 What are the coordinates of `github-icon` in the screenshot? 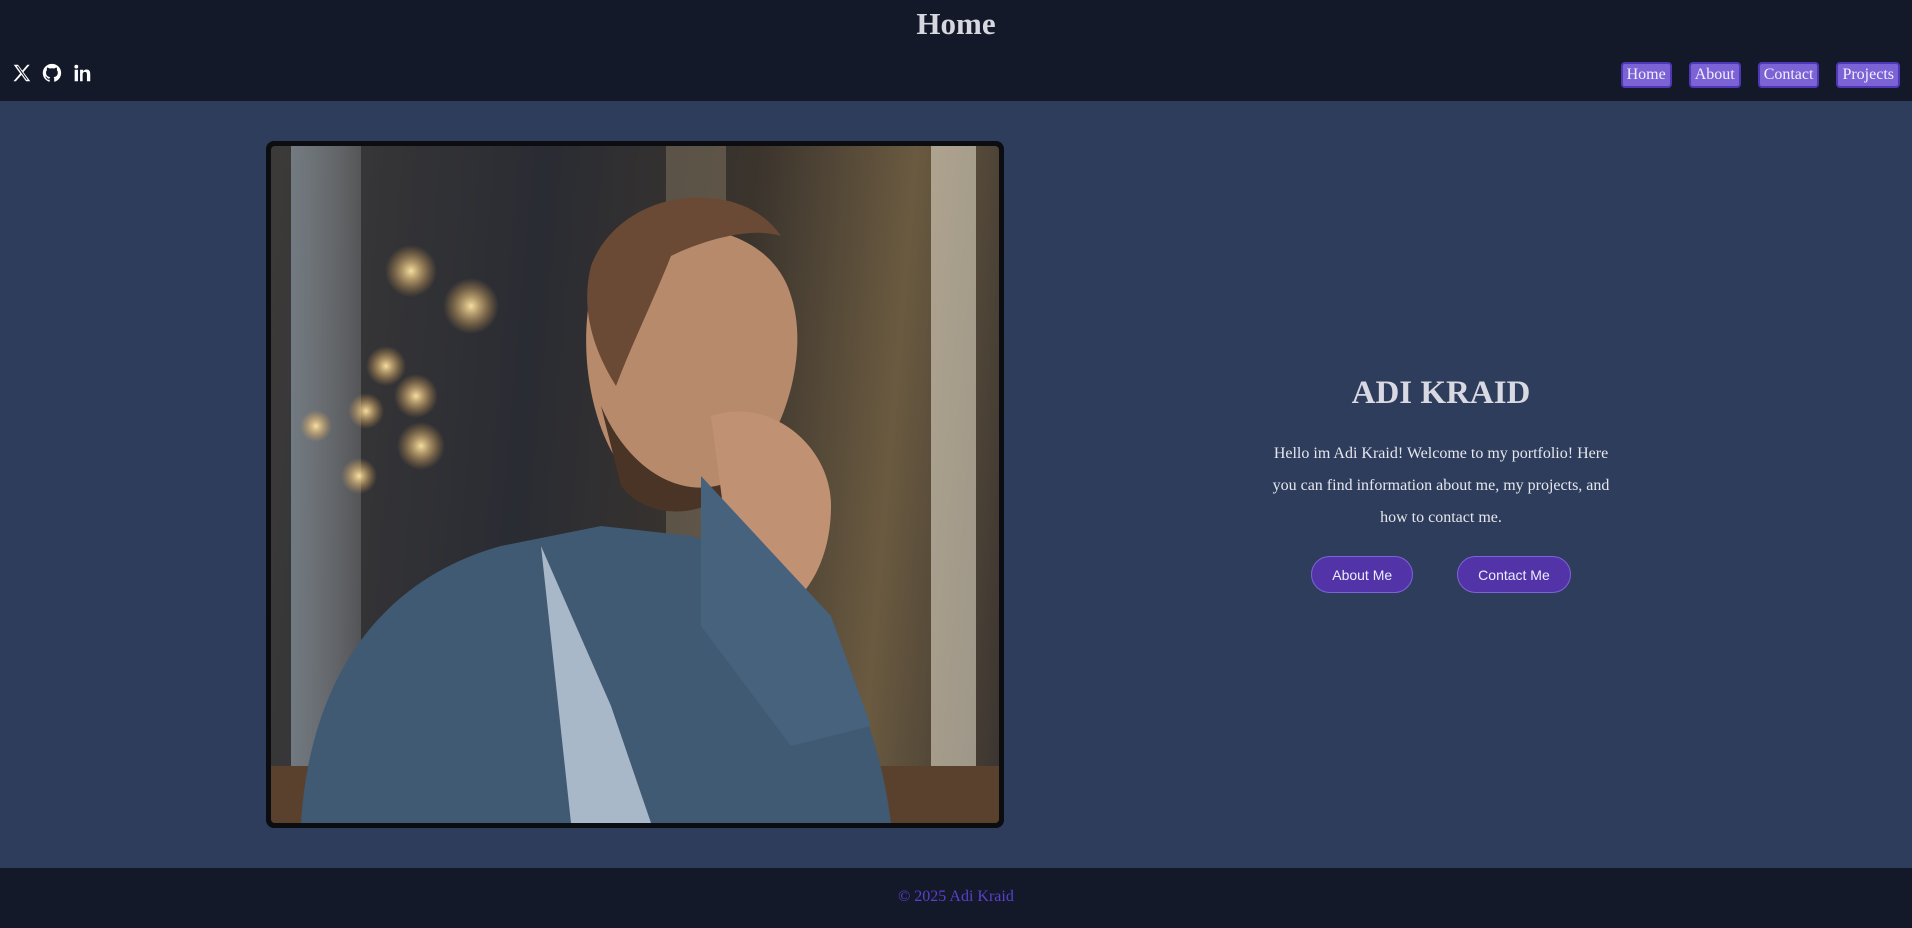 It's located at (52, 73).